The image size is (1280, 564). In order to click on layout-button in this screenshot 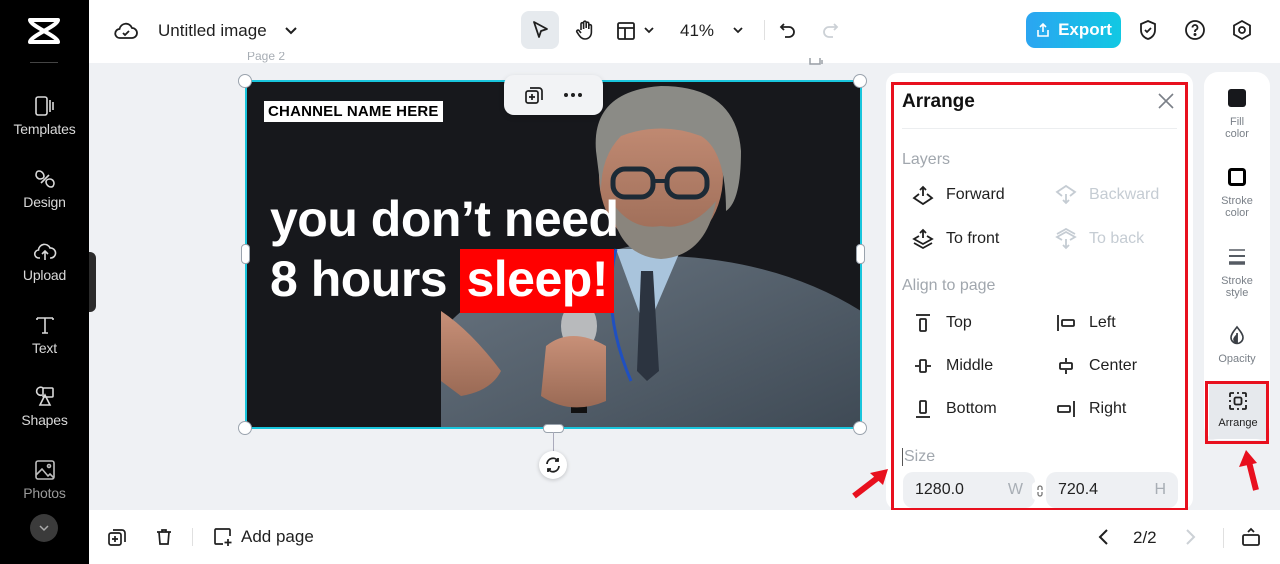, I will do `click(626, 31)`.